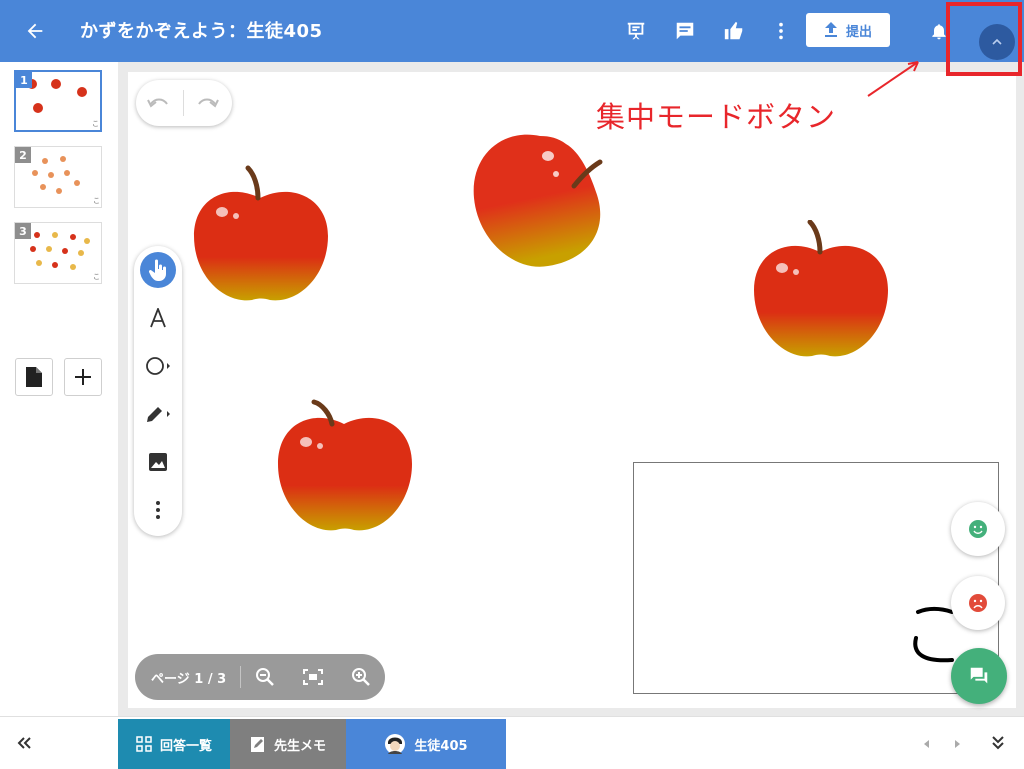  I want to click on submit-button: 提出, so click(848, 30).